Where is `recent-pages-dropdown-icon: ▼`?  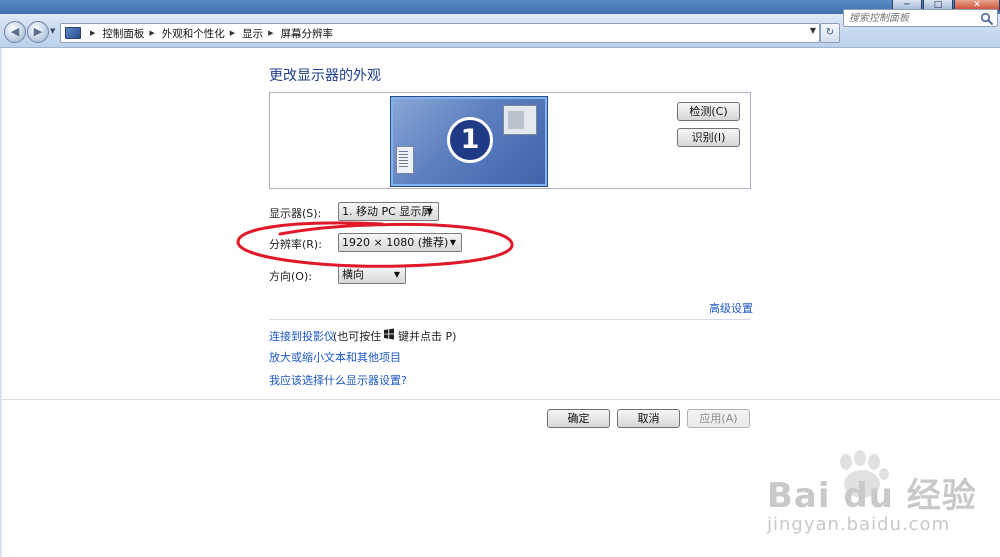 recent-pages-dropdown-icon: ▼ is located at coordinates (52, 31).